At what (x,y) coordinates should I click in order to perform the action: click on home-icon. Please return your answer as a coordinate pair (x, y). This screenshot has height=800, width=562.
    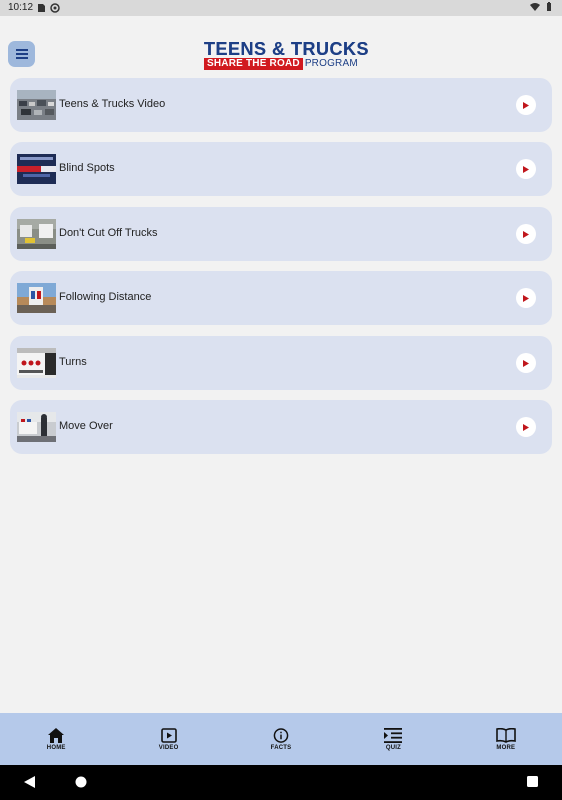
    Looking at the image, I should click on (56, 735).